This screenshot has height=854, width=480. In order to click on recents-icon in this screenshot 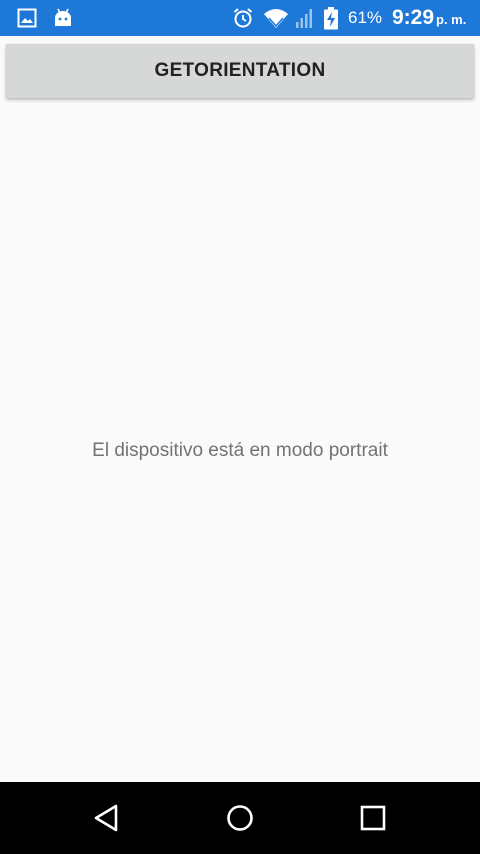, I will do `click(373, 818)`.